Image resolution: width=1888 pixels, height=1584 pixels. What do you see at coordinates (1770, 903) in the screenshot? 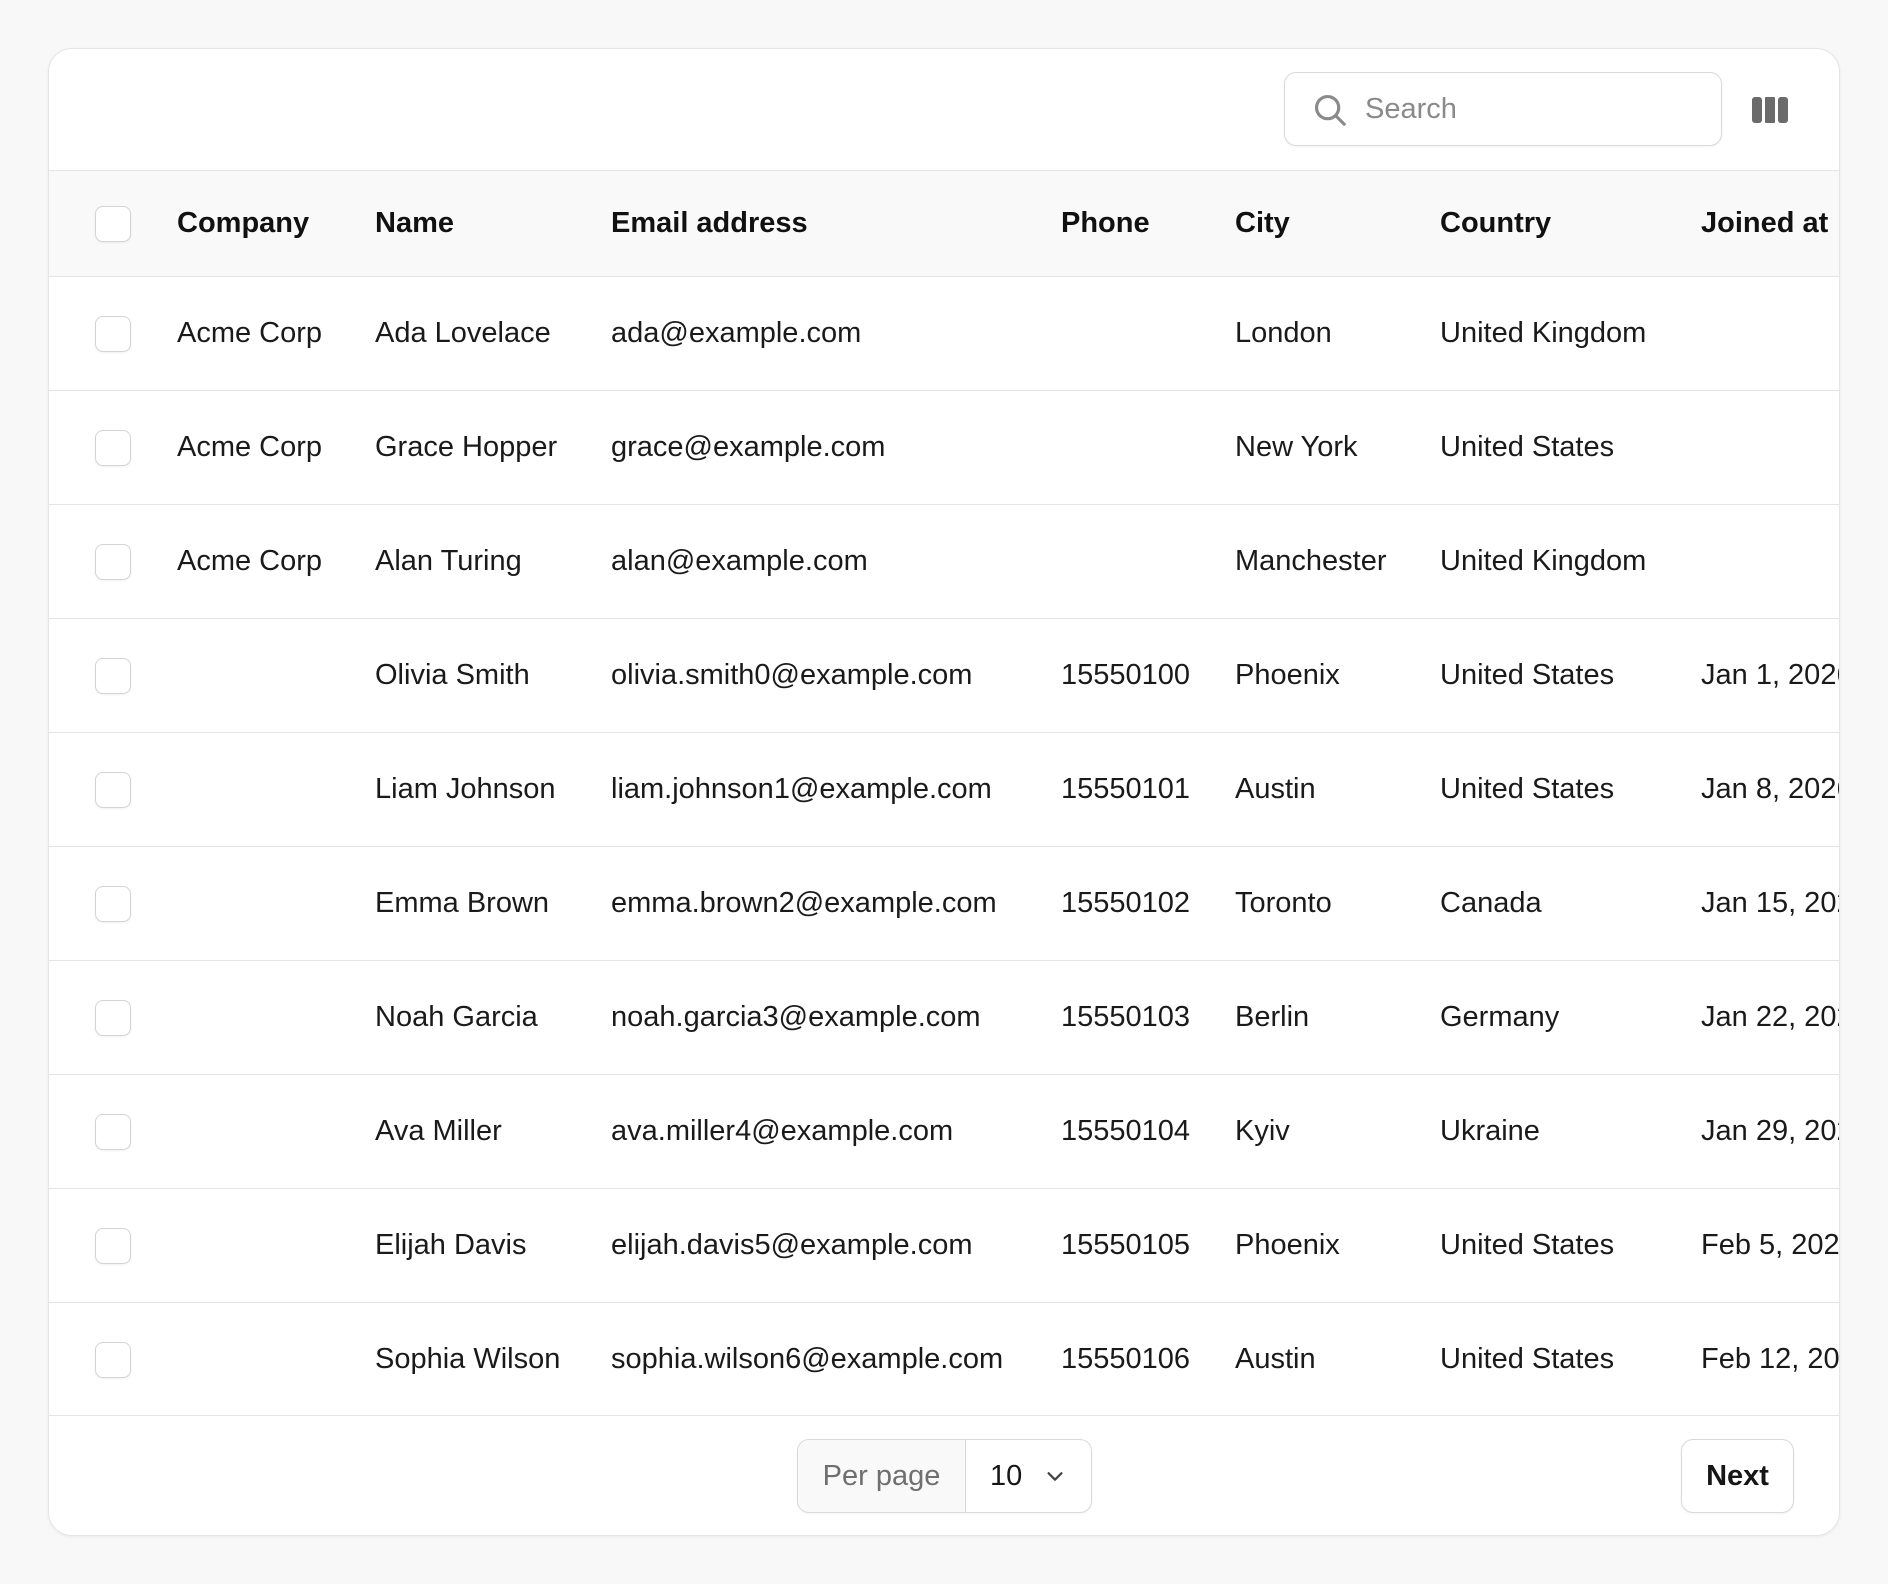
I see `cell-joined-at: Jan 15, 2026` at bounding box center [1770, 903].